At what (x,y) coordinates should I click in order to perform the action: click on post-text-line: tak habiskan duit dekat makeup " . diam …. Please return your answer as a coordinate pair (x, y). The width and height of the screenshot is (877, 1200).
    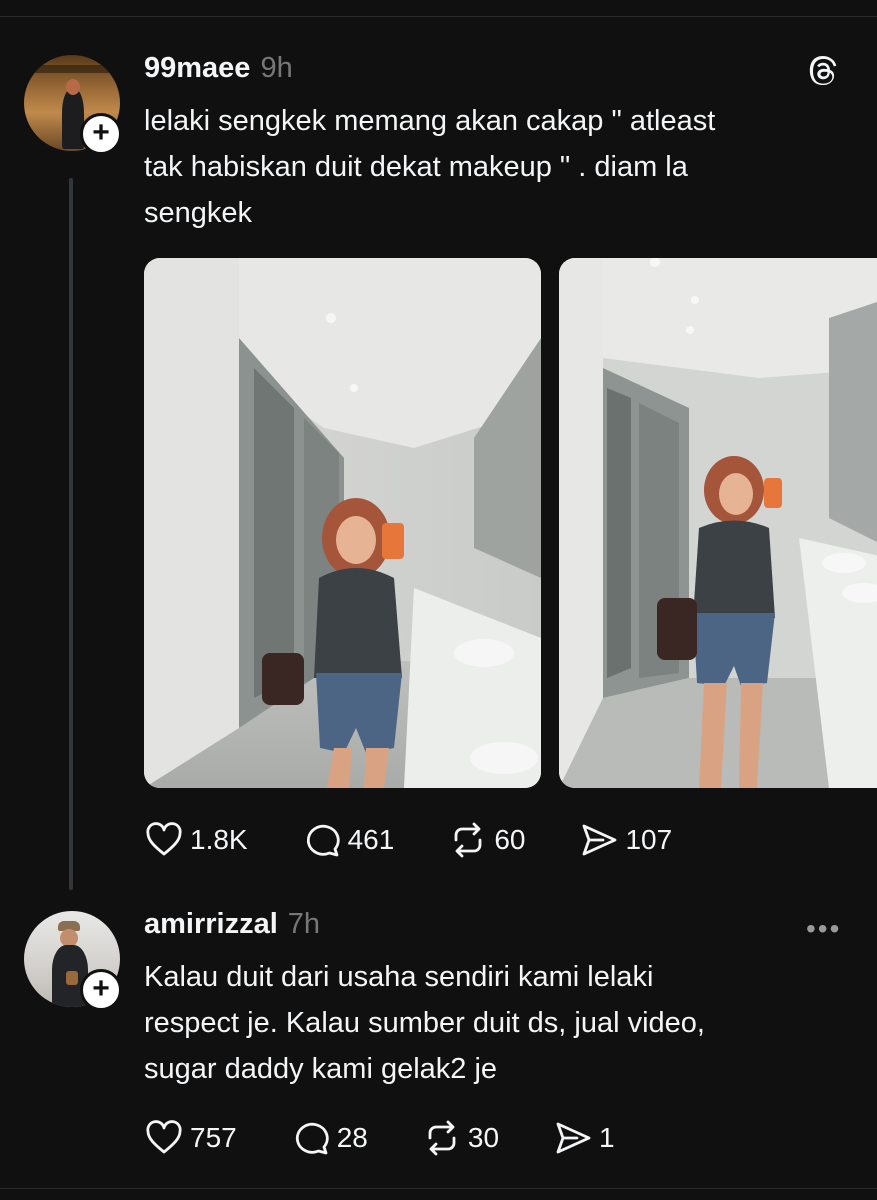
    Looking at the image, I should click on (416, 167).